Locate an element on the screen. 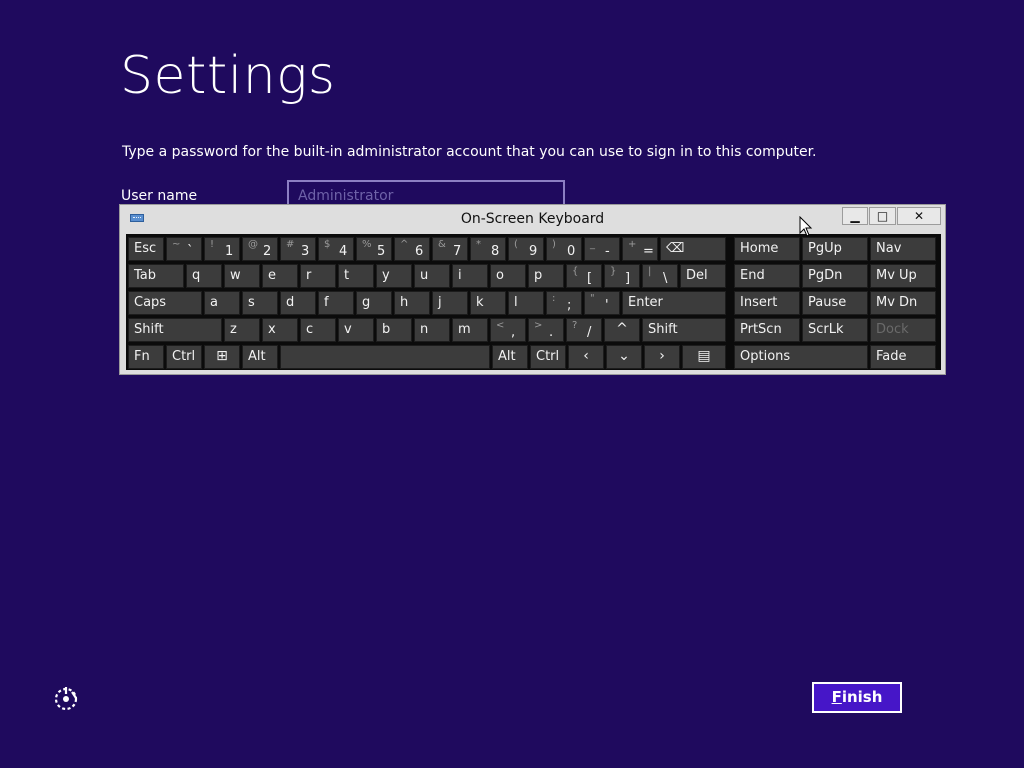 This screenshot has height=768, width=1024. close-button: ✕ is located at coordinates (919, 216).